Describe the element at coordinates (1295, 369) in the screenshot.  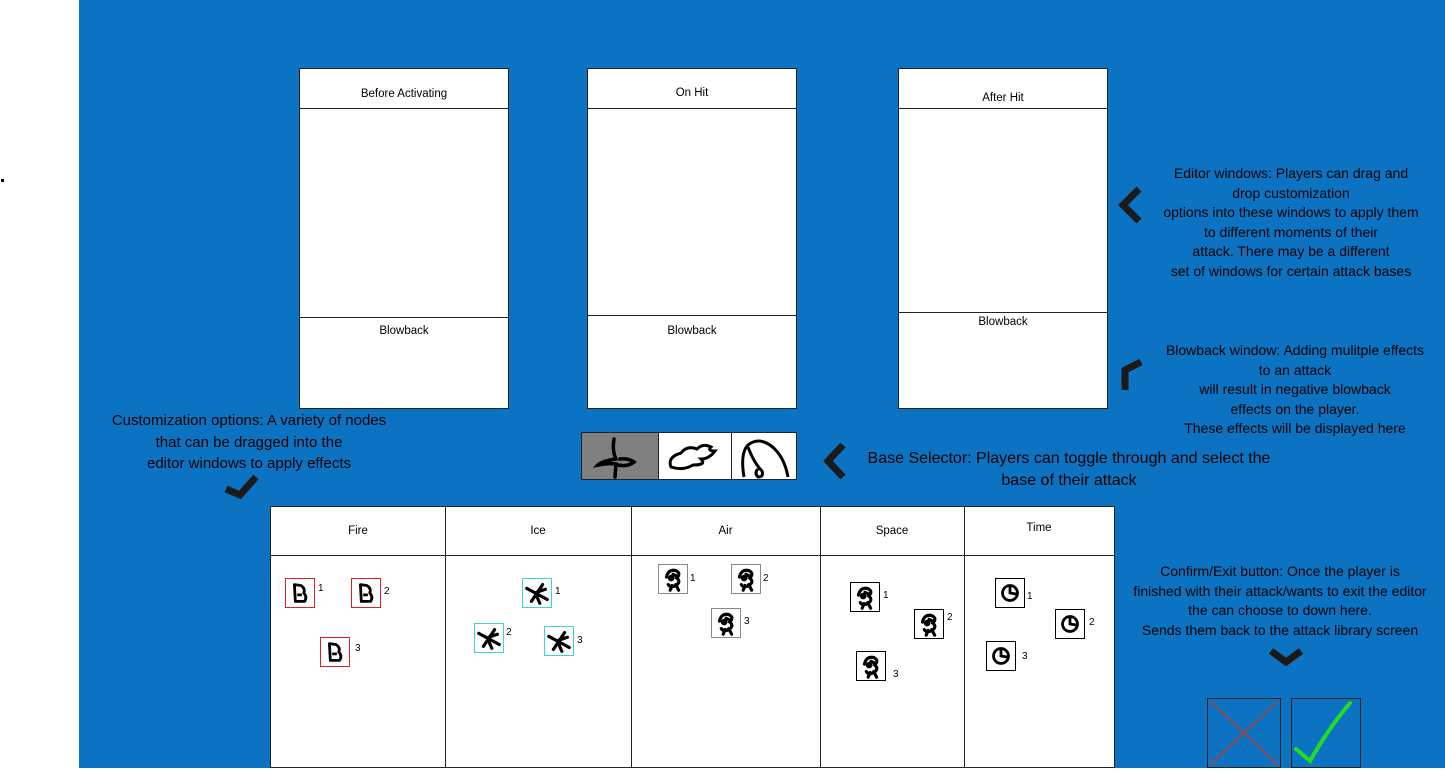
I see `annotation-line: to an attack` at that location.